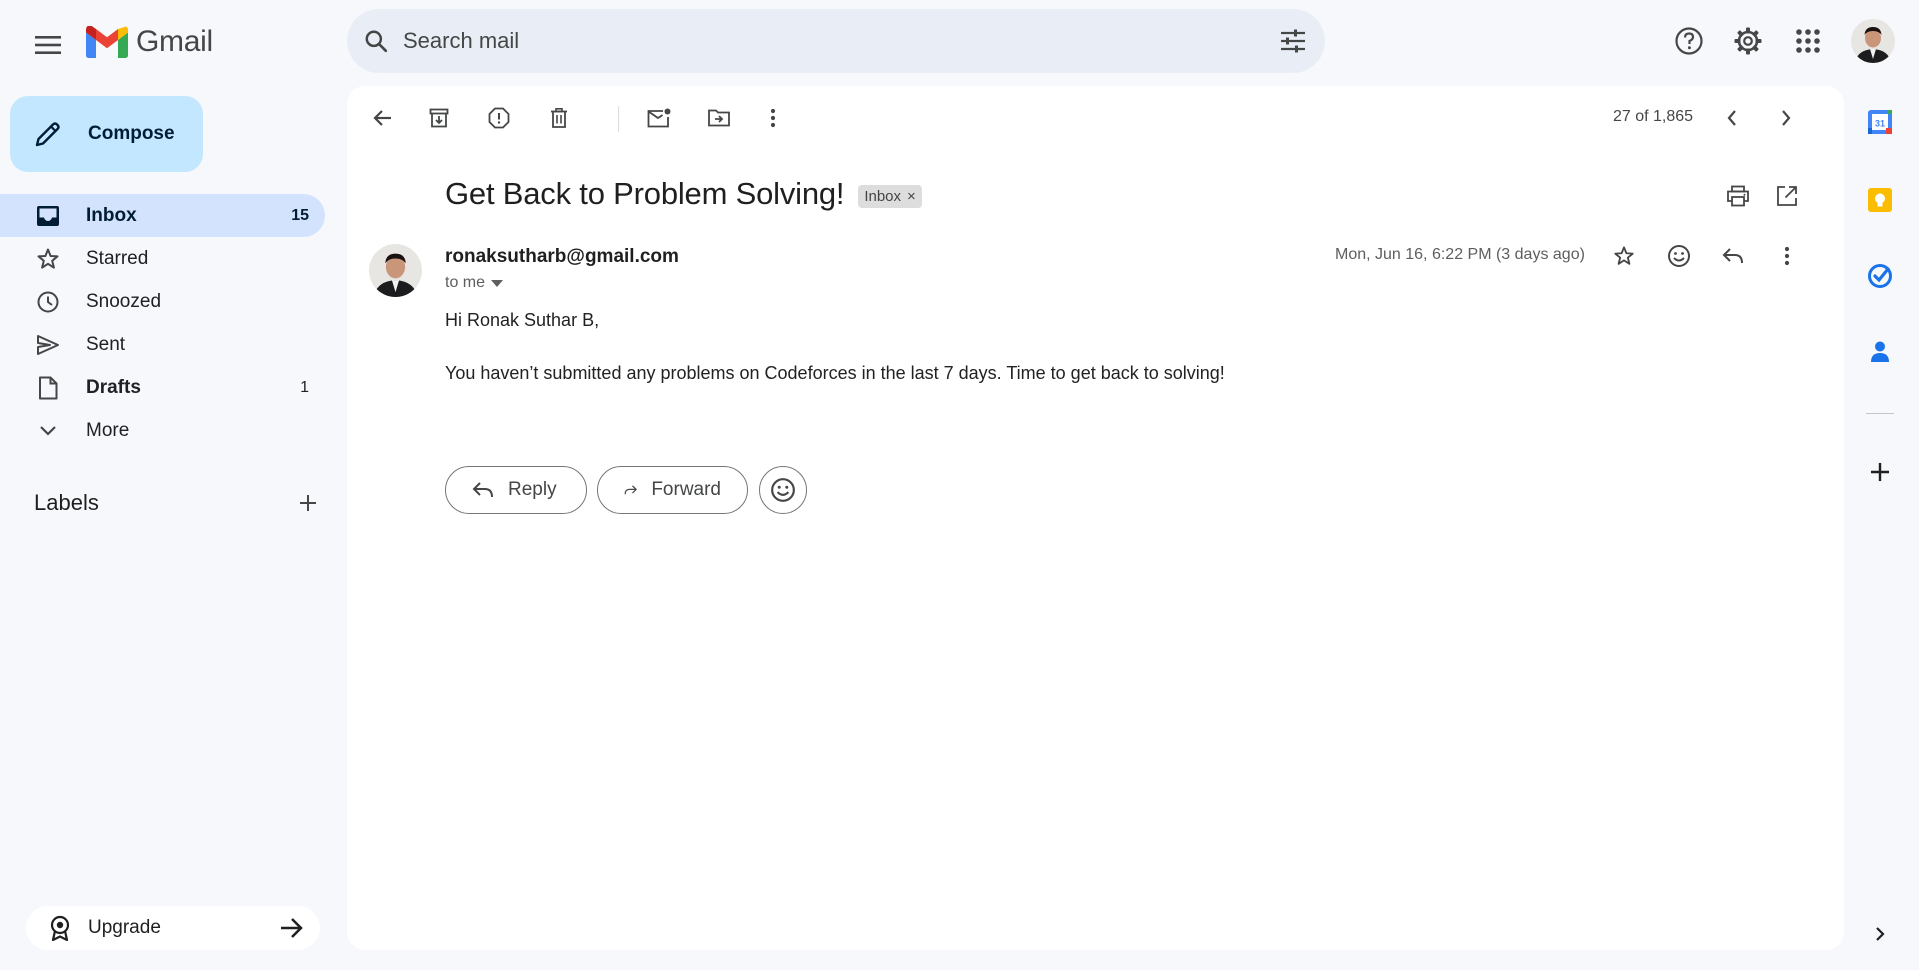  What do you see at coordinates (439, 118) in the screenshot?
I see `archive-button` at bounding box center [439, 118].